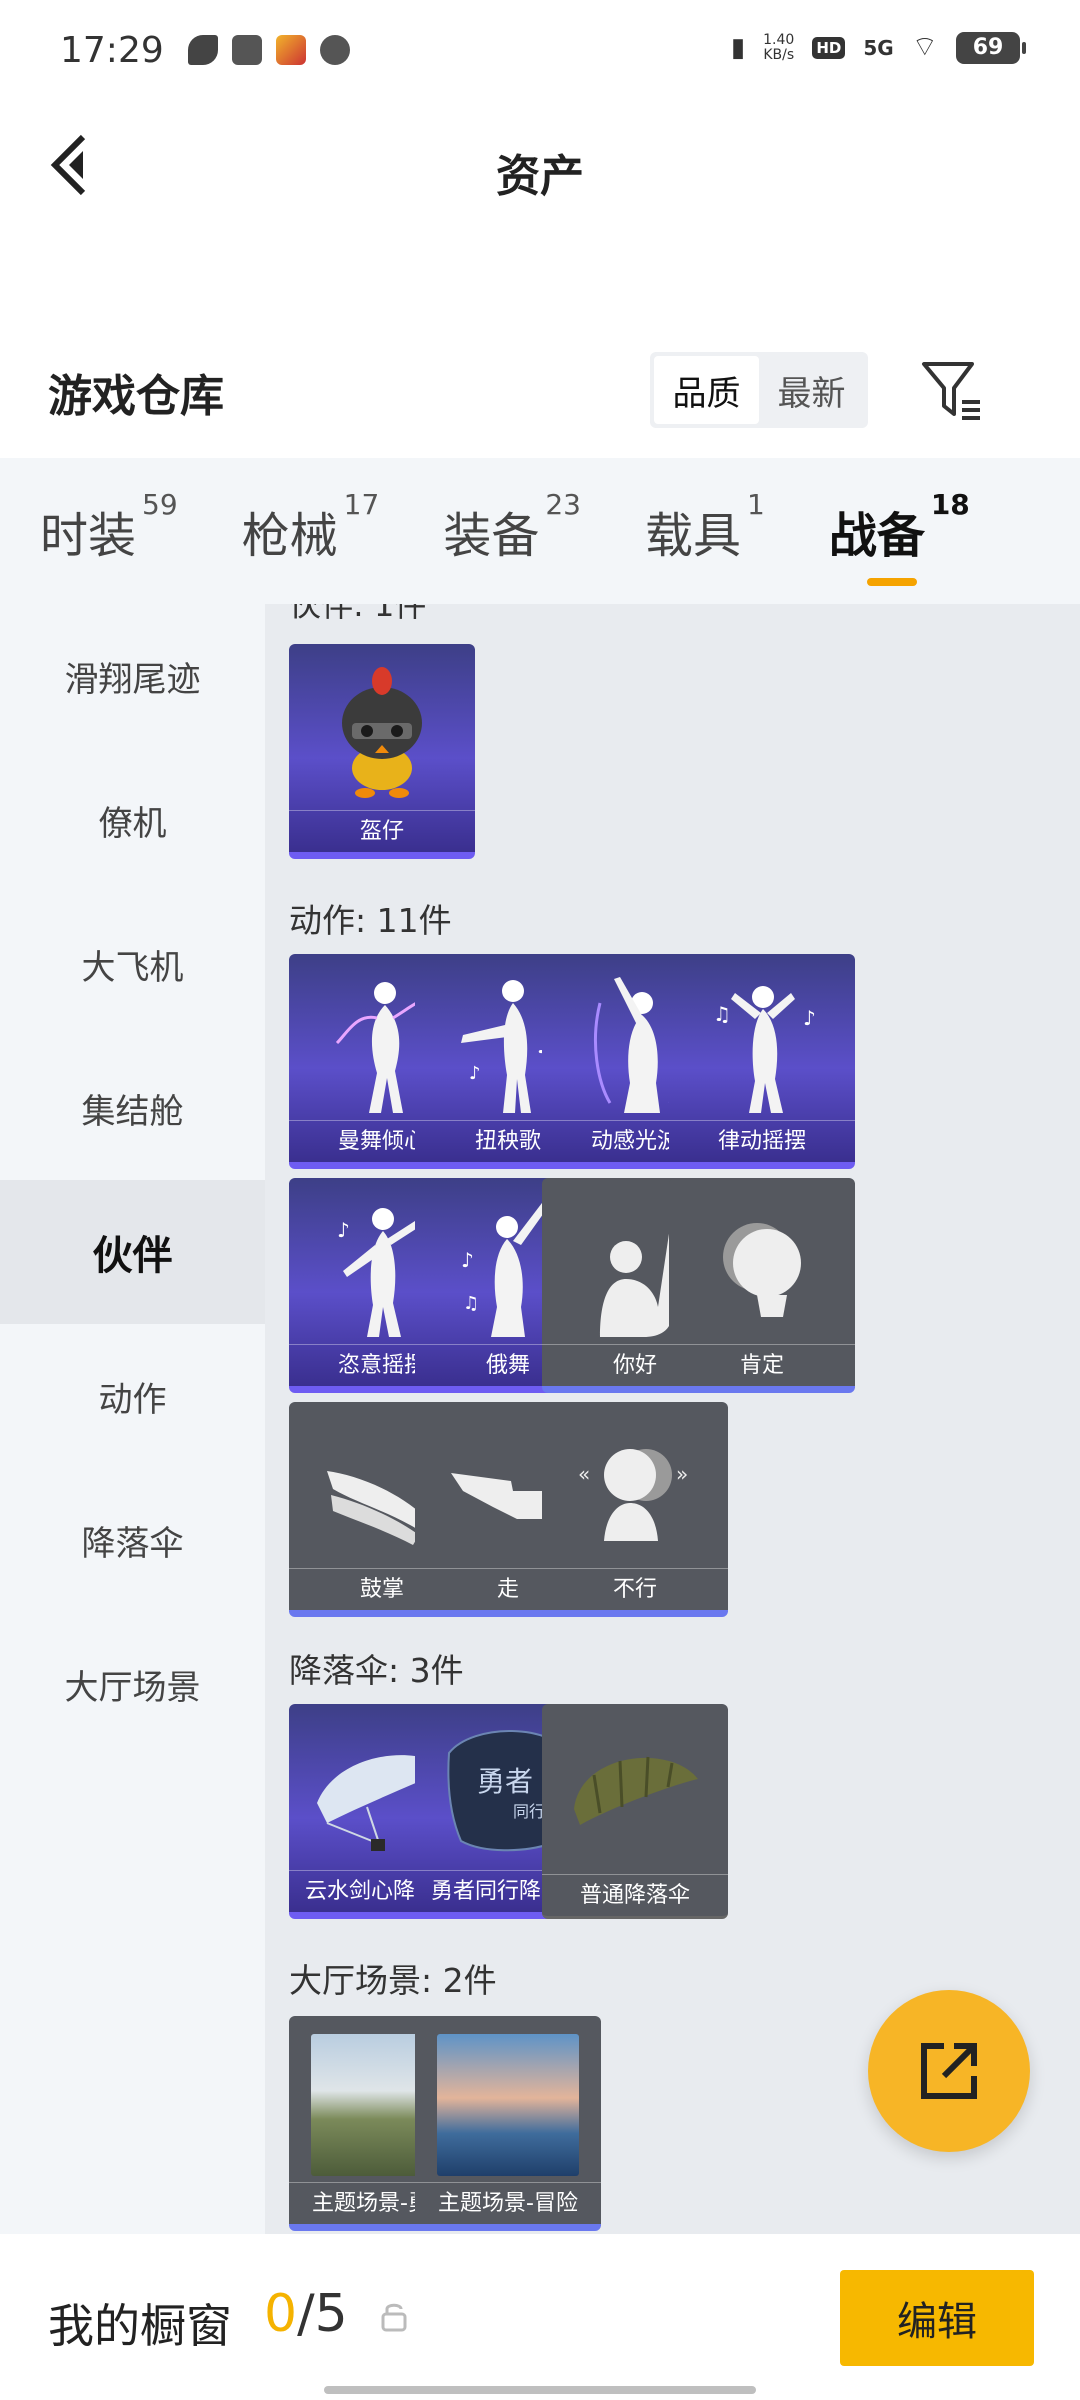  What do you see at coordinates (289, 536) in the screenshot?
I see `tab-label: 枪械` at bounding box center [289, 536].